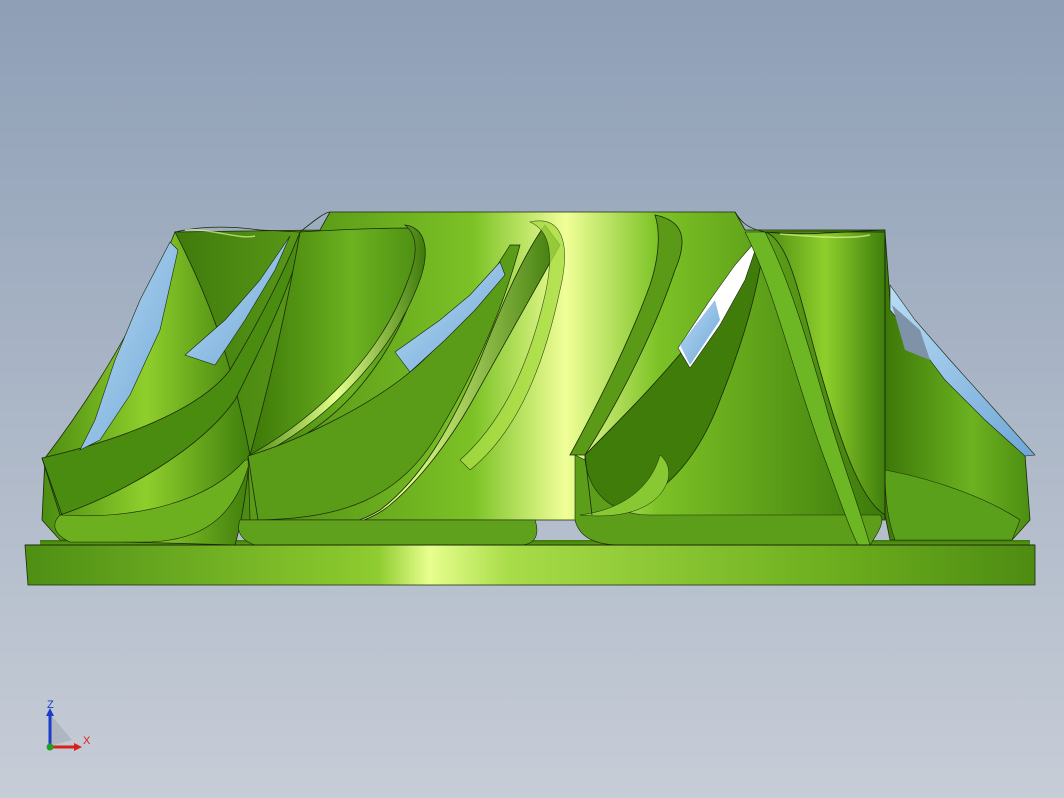 The image size is (1064, 798). What do you see at coordinates (87, 741) in the screenshot?
I see `x-axis-label: X` at bounding box center [87, 741].